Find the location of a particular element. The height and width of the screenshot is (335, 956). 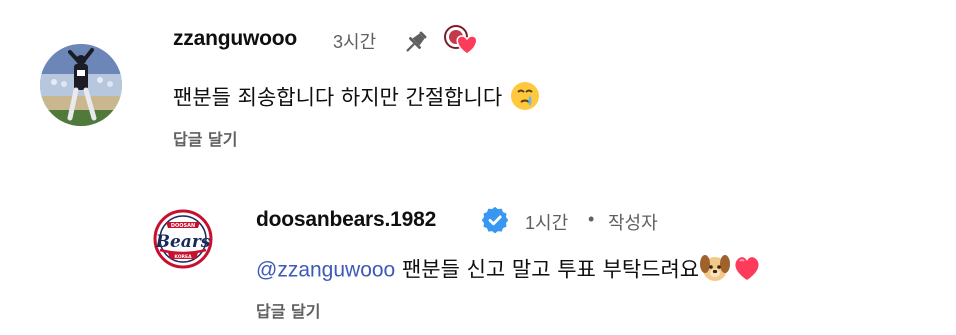

crying-face-emoji is located at coordinates (525, 98).